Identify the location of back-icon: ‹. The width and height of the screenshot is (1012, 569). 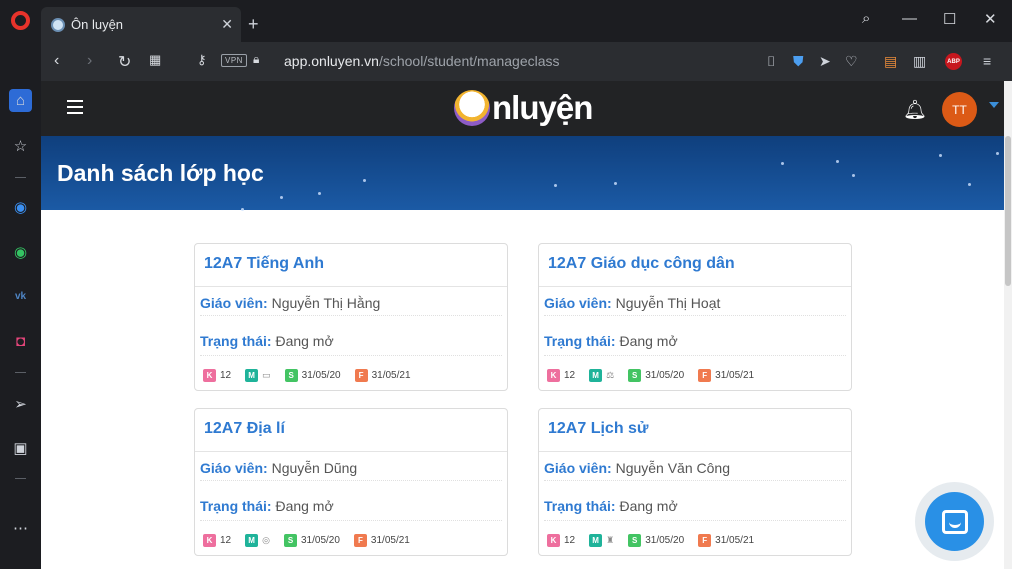
(56, 61).